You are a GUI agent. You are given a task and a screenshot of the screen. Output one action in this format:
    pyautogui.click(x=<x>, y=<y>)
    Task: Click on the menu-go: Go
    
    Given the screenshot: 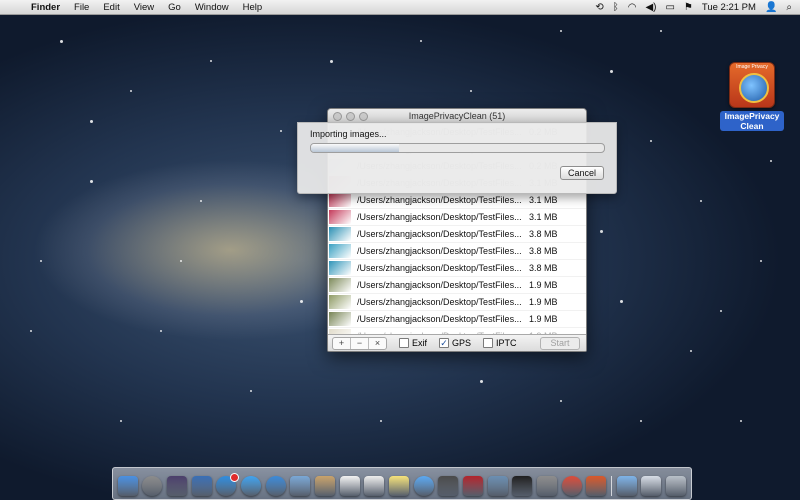 What is the action you would take?
    pyautogui.click(x=174, y=7)
    